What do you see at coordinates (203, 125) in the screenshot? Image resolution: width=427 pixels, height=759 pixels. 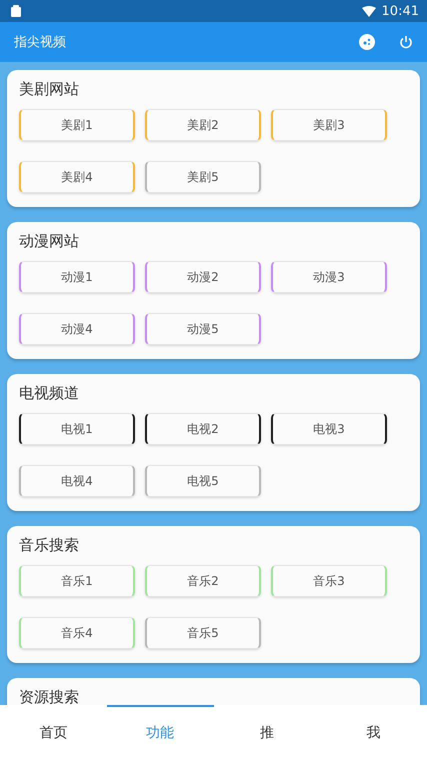 I see `link-button: 美剧2` at bounding box center [203, 125].